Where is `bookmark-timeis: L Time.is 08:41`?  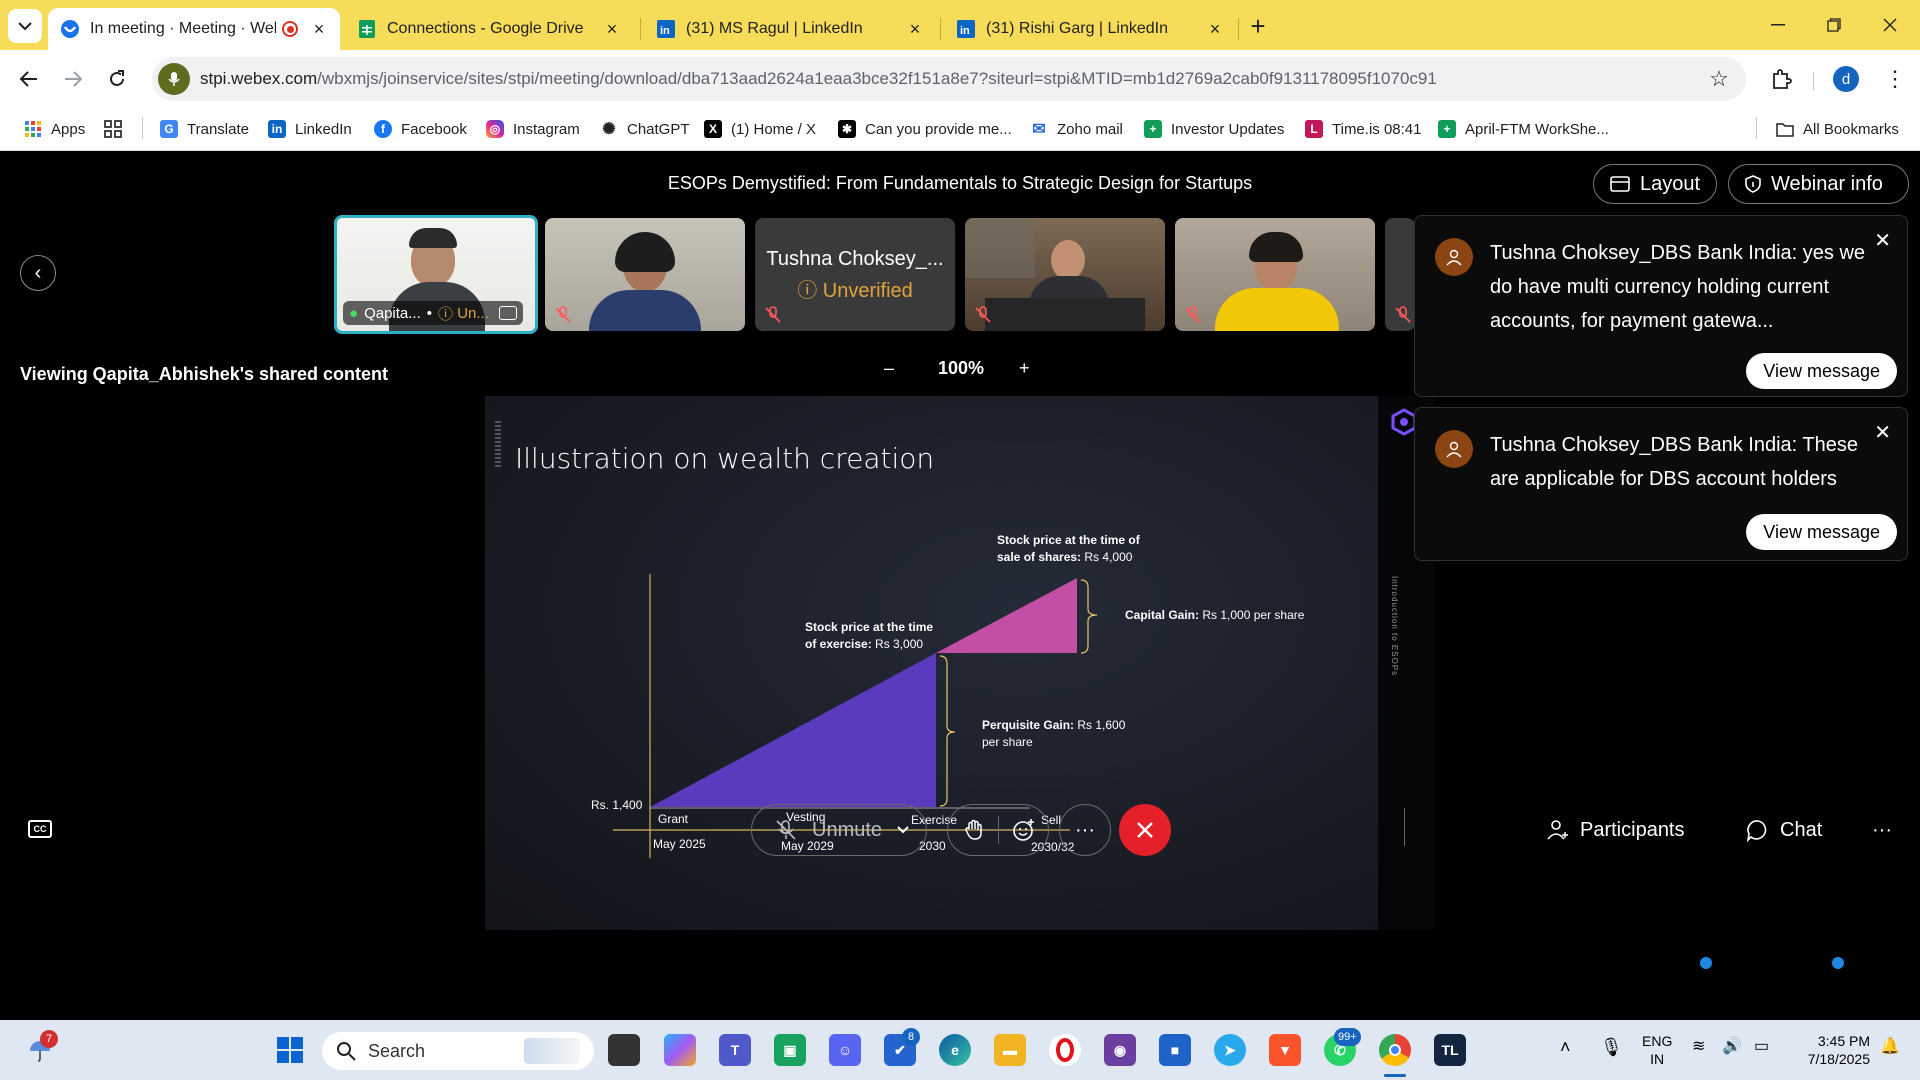
bookmark-timeis: L Time.is 08:41 is located at coordinates (1363, 129).